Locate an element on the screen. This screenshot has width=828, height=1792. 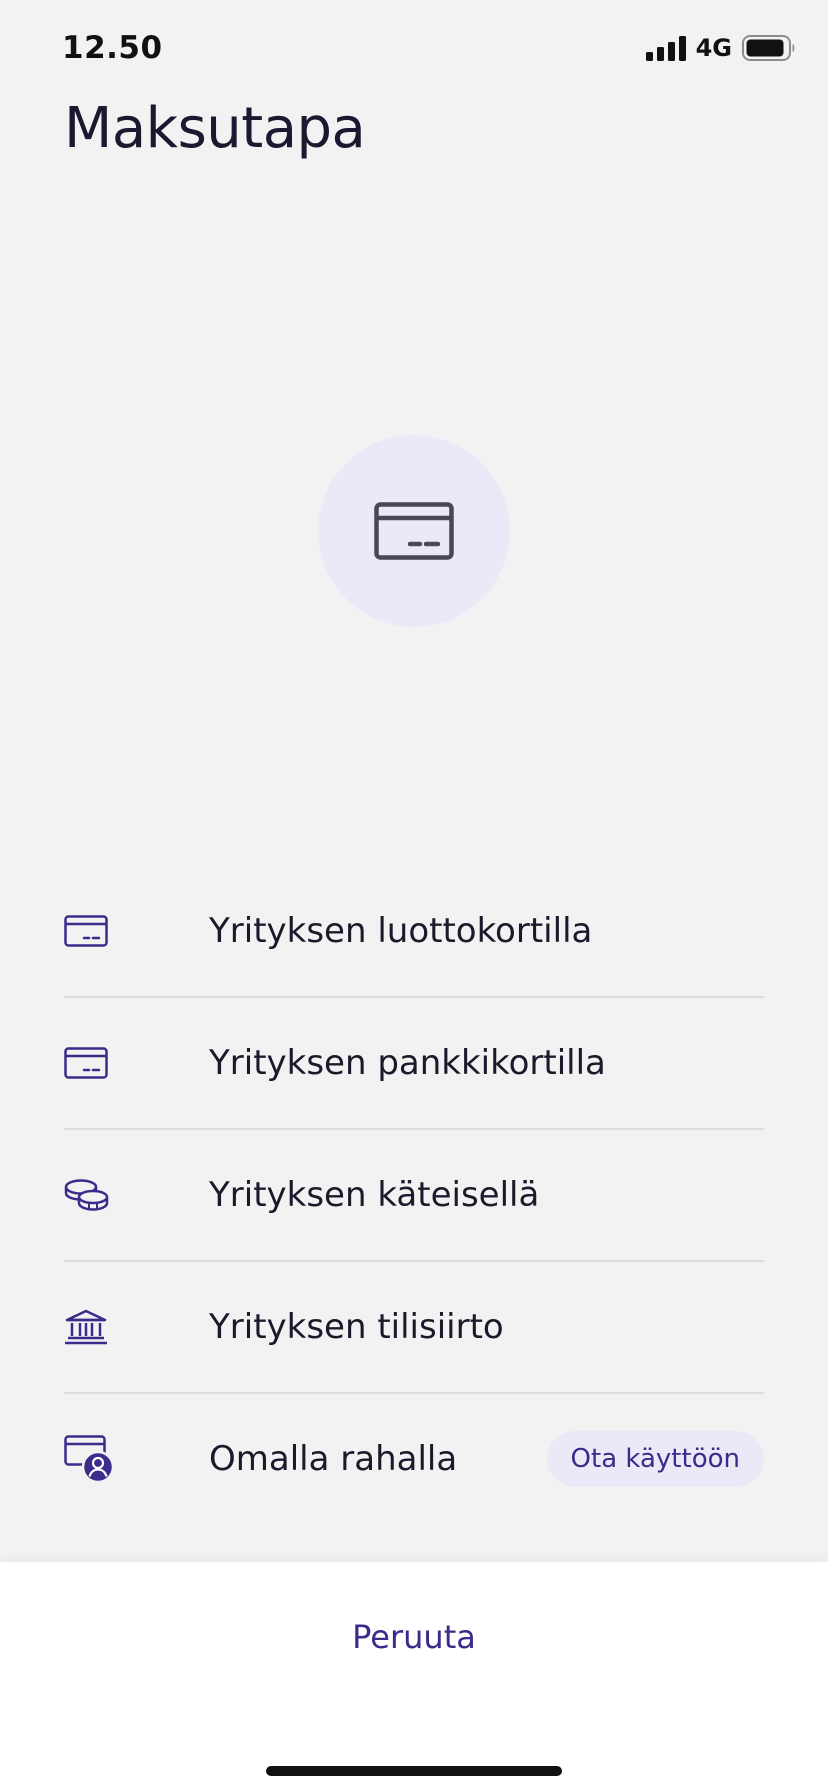
option-credit-card: Yrityksen luottokortilla is located at coordinates (414, 932).